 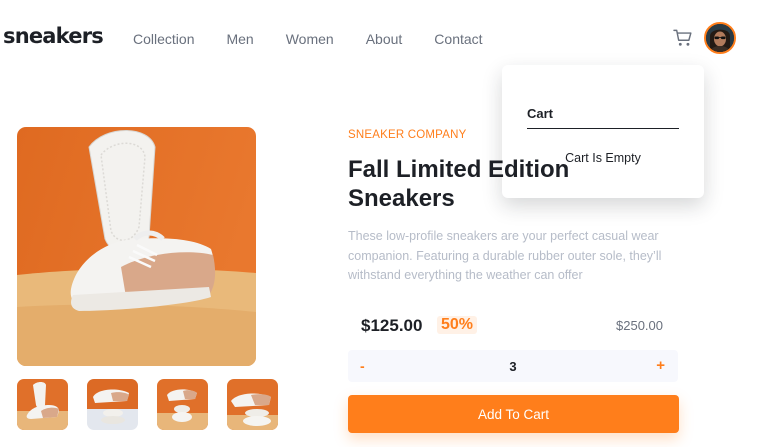 What do you see at coordinates (660, 365) in the screenshot?
I see `increase-quantity-button: +` at bounding box center [660, 365].